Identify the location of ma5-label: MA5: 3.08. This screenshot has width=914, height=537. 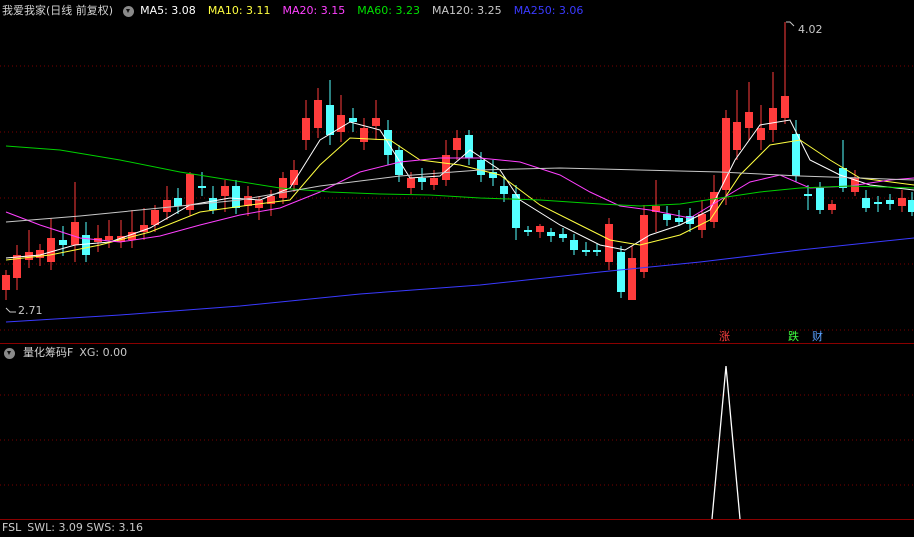
(168, 10).